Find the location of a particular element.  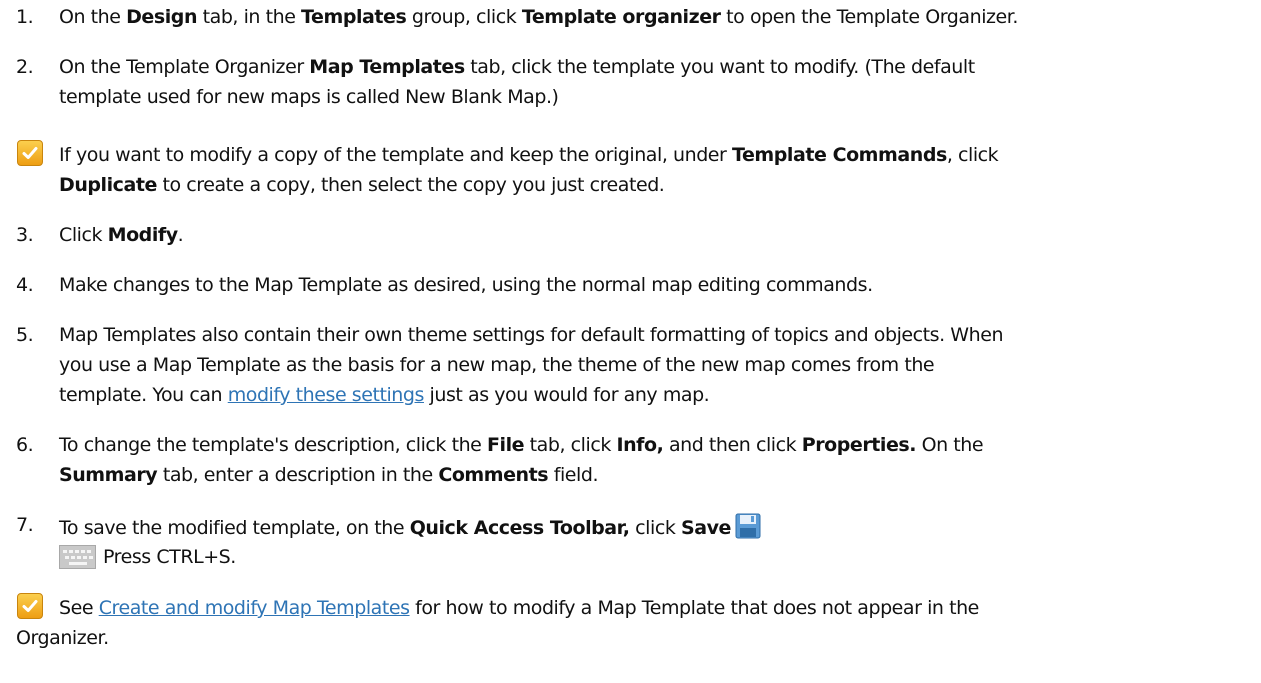

create-modify-templates-link: Create and modify Map Templates is located at coordinates (254, 608).